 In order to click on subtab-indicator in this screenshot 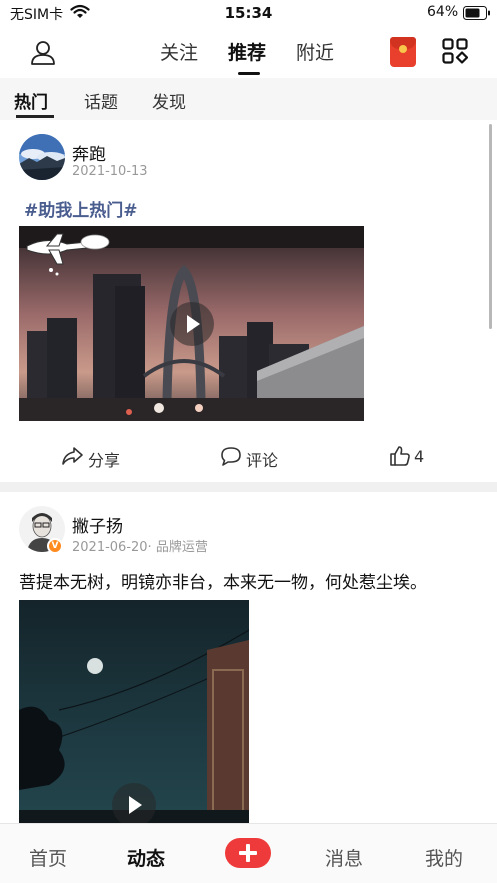, I will do `click(35, 116)`.